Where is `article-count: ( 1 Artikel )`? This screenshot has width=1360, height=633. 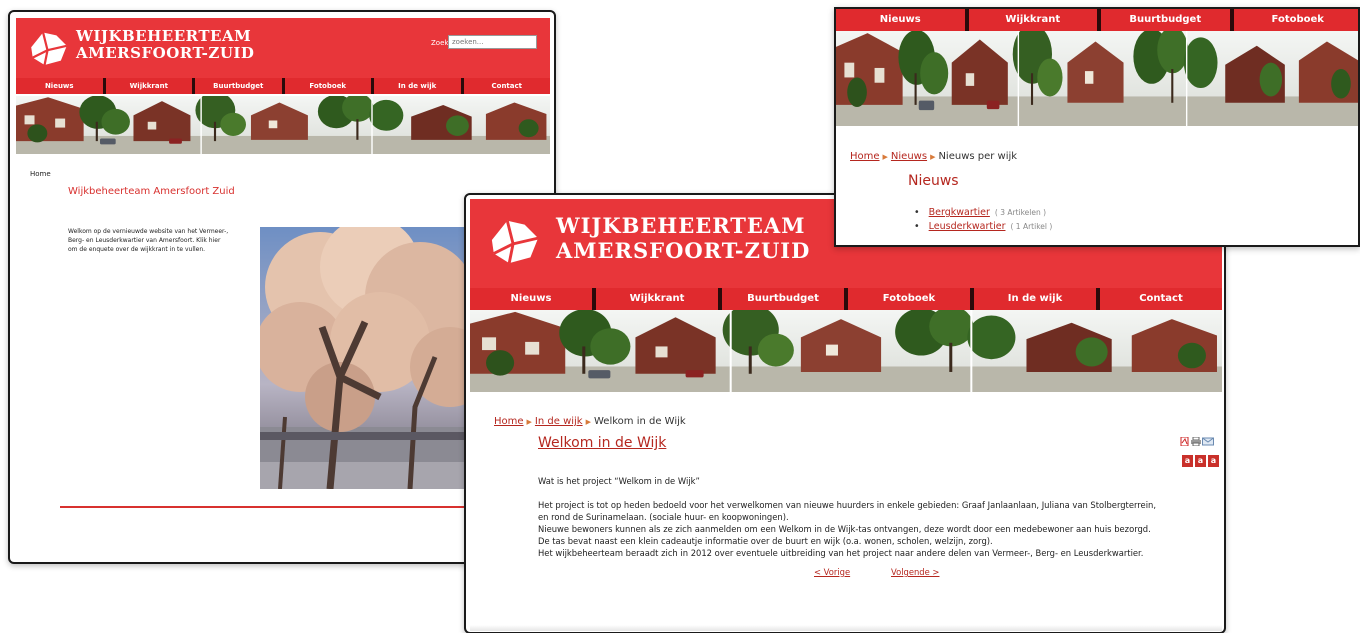 article-count: ( 1 Artikel ) is located at coordinates (1031, 226).